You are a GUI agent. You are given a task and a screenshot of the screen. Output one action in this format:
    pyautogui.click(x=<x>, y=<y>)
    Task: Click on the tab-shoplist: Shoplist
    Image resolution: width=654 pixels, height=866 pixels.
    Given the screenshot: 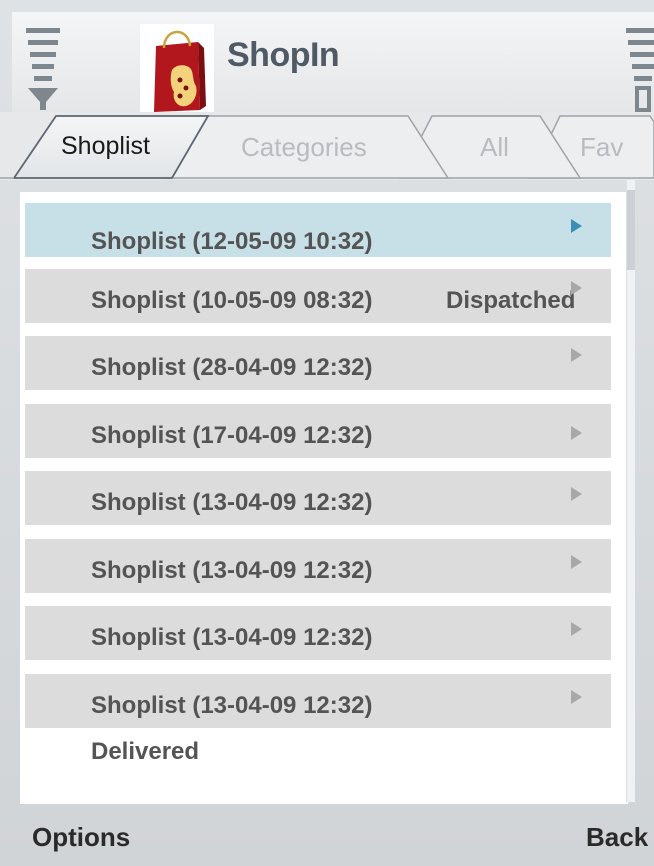 What is the action you would take?
    pyautogui.click(x=105, y=146)
    